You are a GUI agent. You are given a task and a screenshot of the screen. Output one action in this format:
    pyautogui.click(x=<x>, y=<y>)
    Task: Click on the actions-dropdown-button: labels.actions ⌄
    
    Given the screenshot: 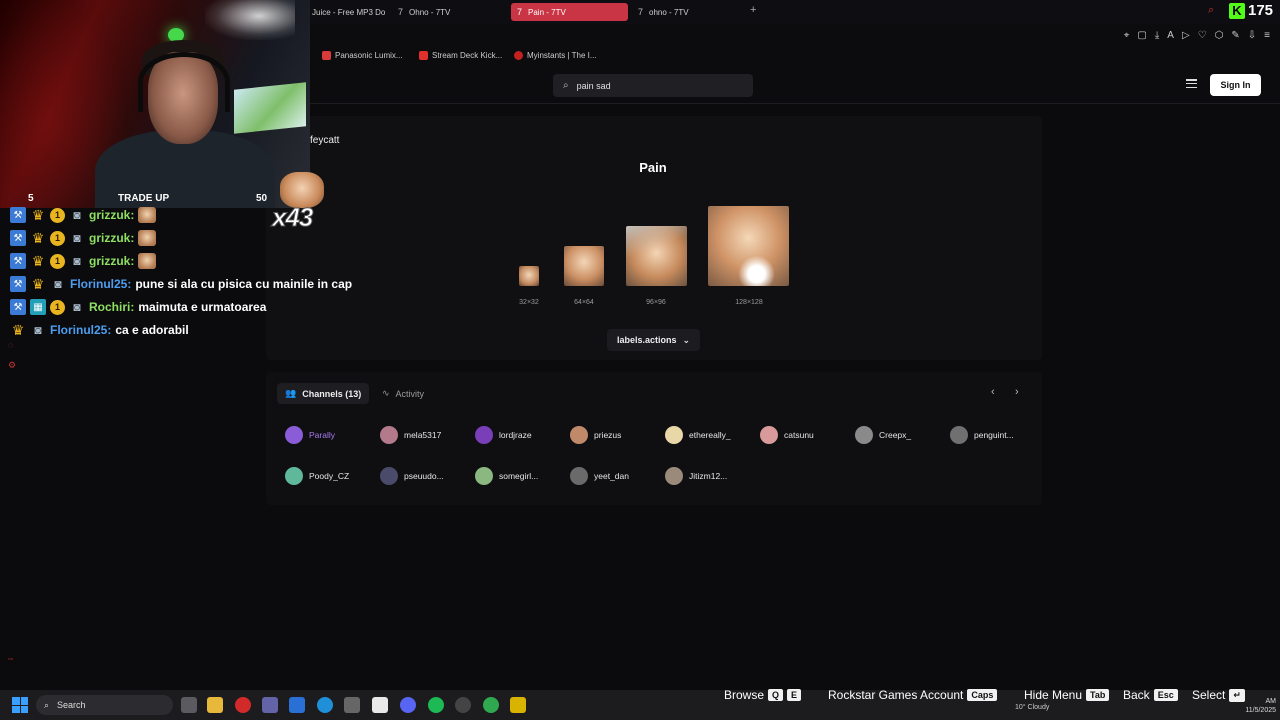 What is the action you would take?
    pyautogui.click(x=653, y=340)
    